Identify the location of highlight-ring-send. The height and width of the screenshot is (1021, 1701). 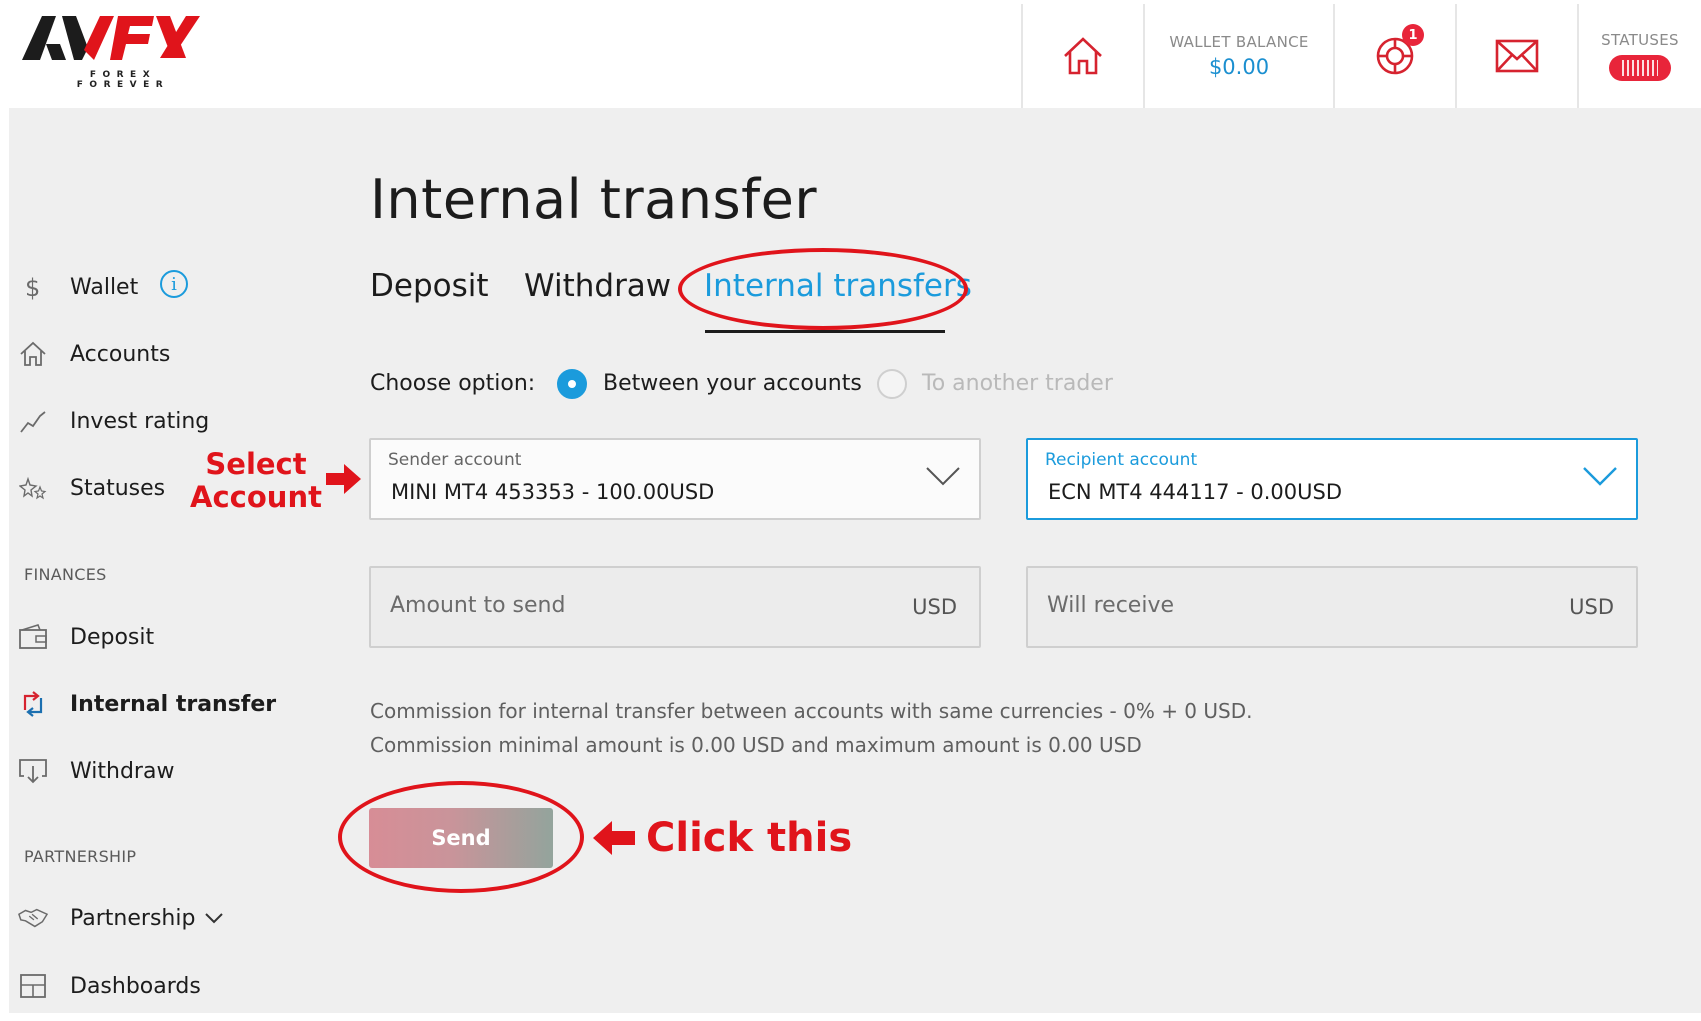
(461, 837).